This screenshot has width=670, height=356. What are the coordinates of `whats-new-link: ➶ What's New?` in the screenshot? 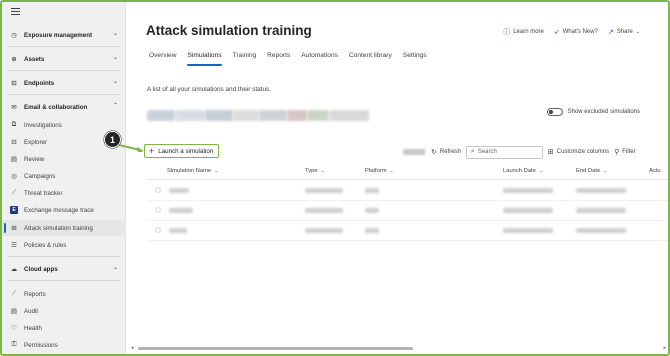 It's located at (576, 32).